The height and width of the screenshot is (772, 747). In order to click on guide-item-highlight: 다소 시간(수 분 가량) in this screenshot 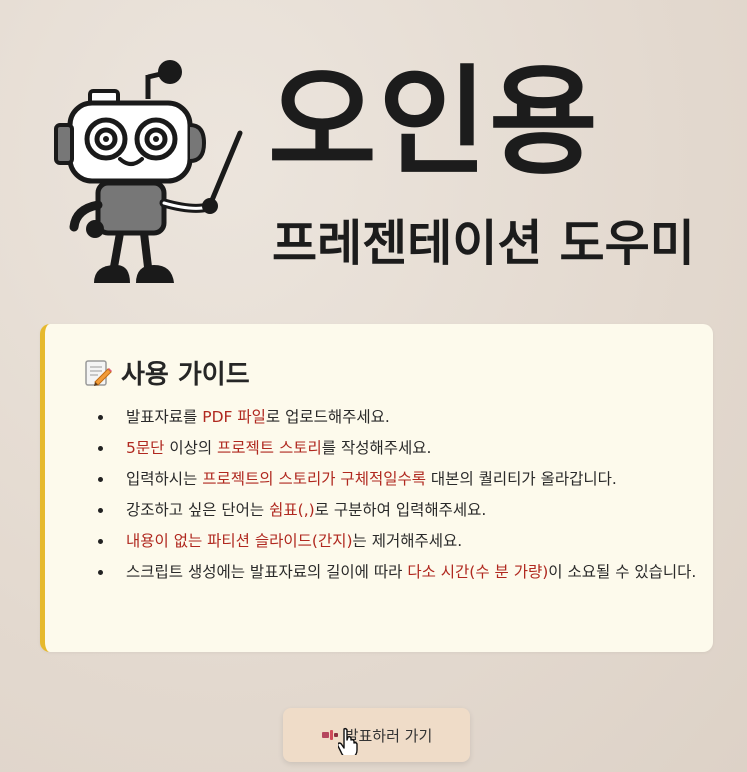, I will do `click(478, 572)`.